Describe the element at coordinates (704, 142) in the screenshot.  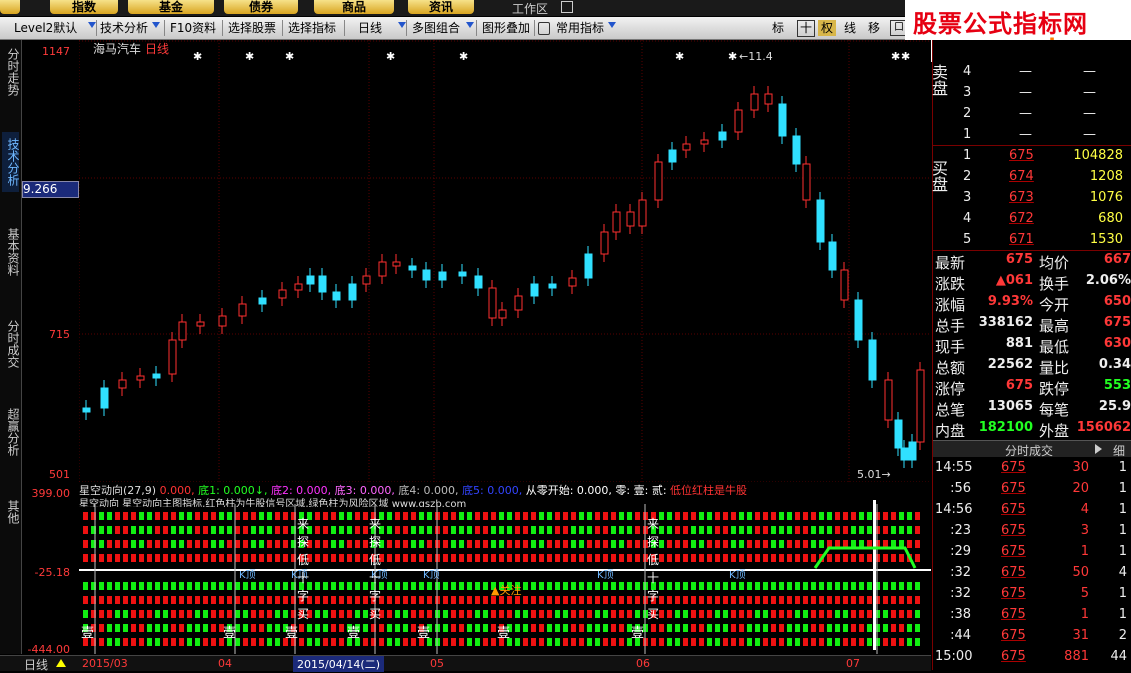
I see `candle-body` at that location.